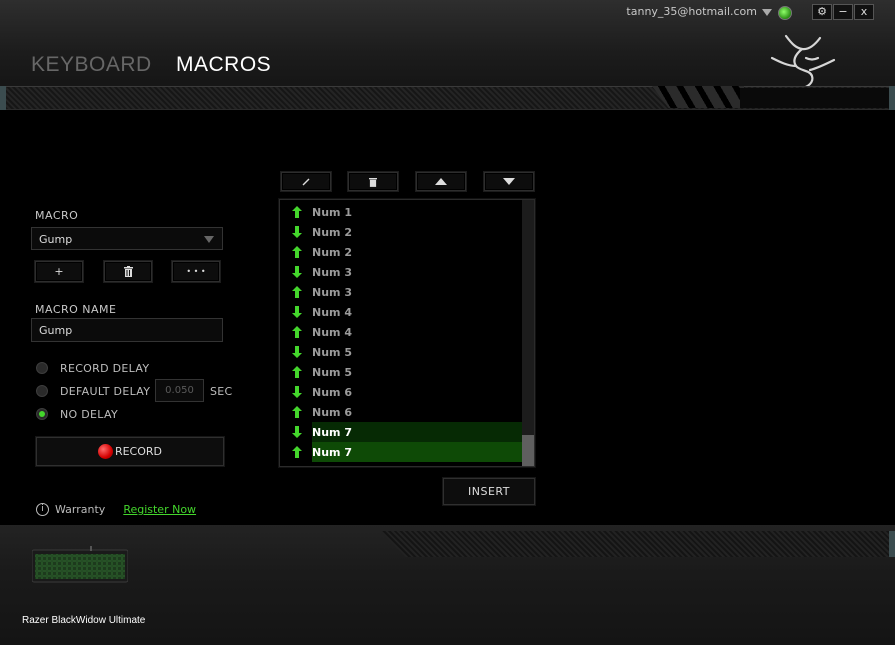 This screenshot has width=895, height=645. What do you see at coordinates (332, 212) in the screenshot?
I see `event-label: Num 1` at bounding box center [332, 212].